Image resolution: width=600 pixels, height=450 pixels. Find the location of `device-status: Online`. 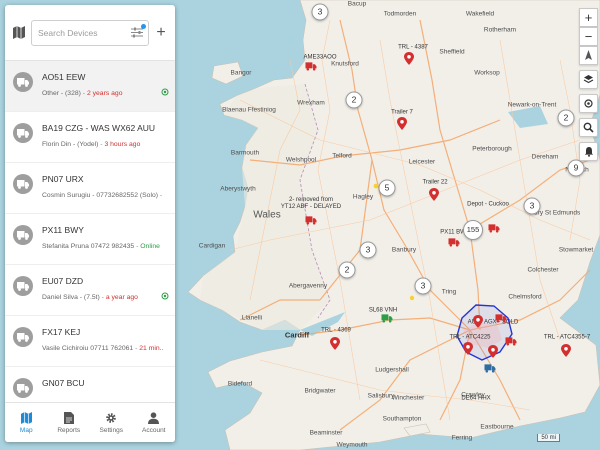

device-status: Online is located at coordinates (150, 246).